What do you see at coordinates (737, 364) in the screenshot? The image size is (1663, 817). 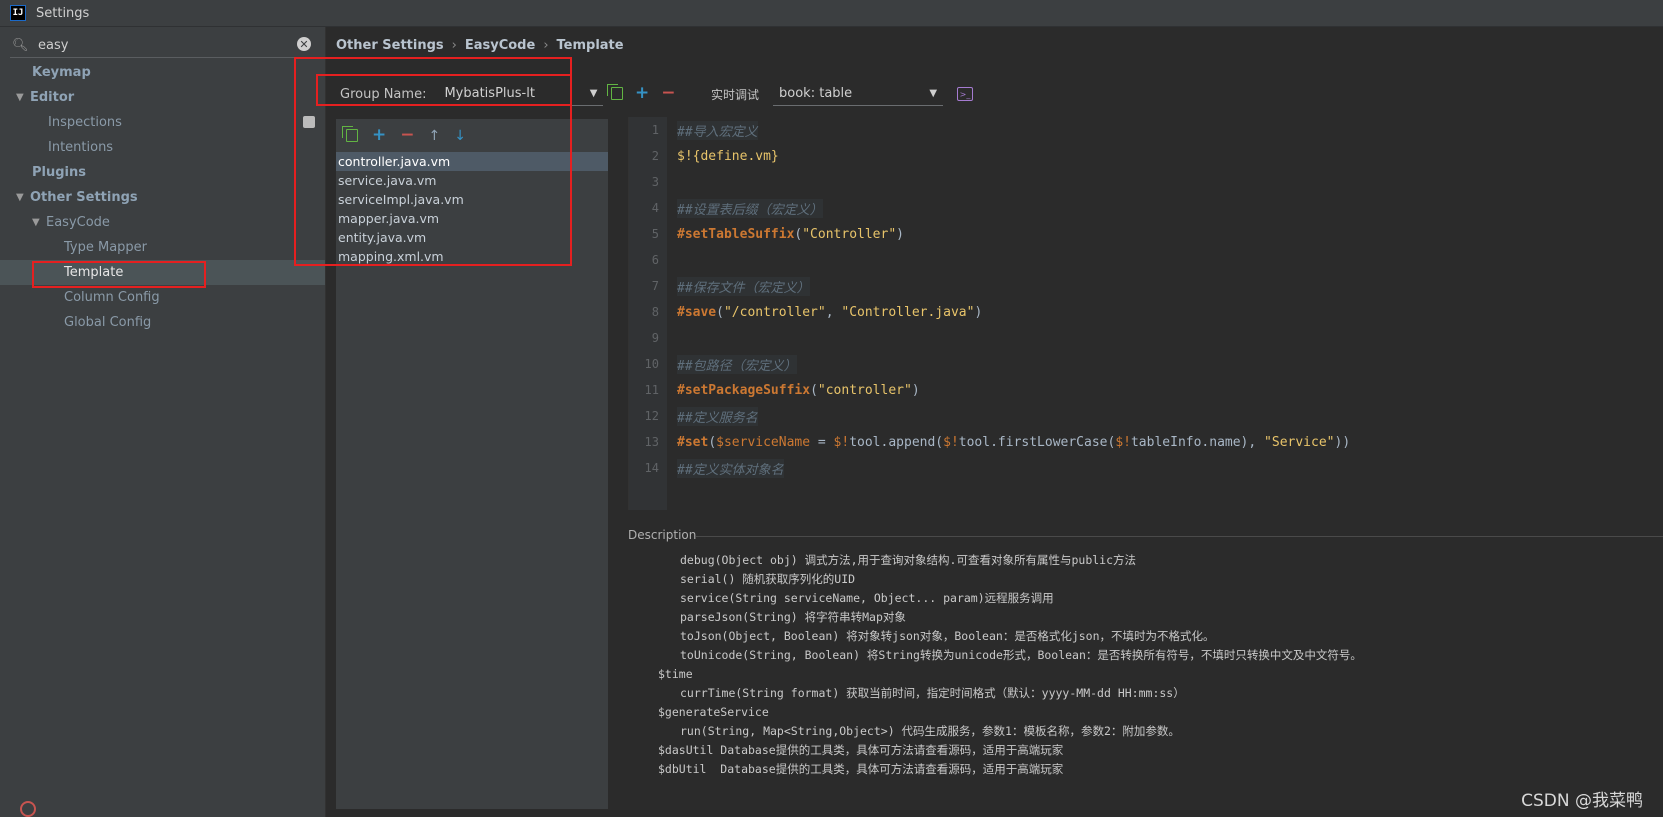 I see `code-comment: ##包路径（宏定义）` at bounding box center [737, 364].